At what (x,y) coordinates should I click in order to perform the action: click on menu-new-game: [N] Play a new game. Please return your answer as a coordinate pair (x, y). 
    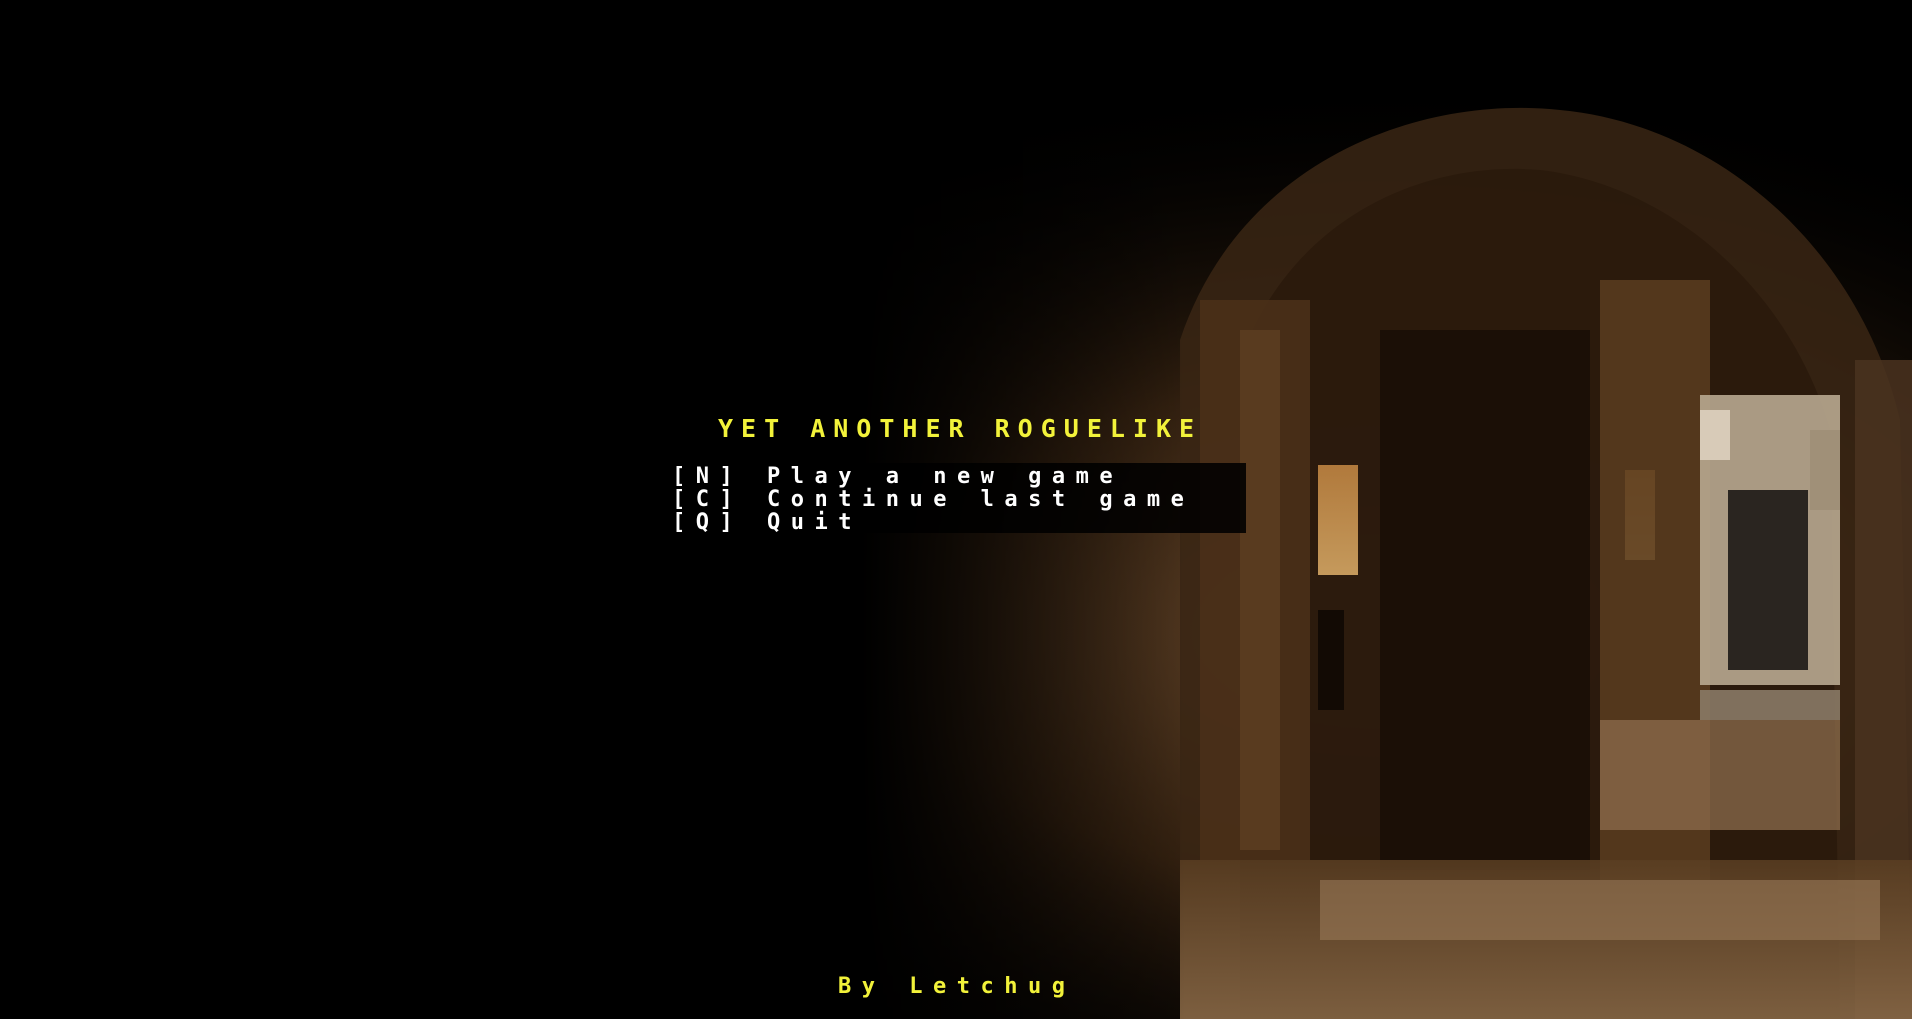
    Looking at the image, I should click on (897, 477).